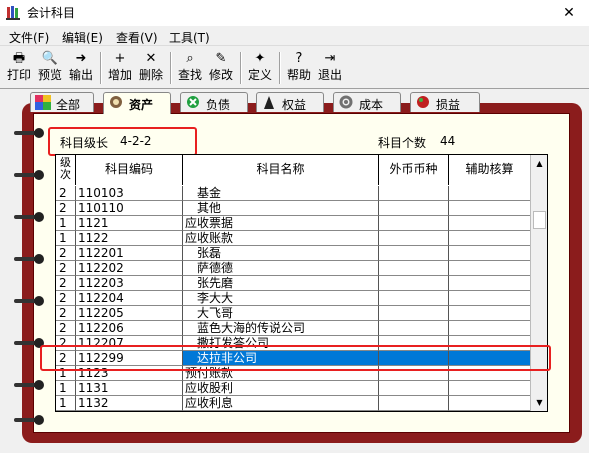 The height and width of the screenshot is (453, 589). I want to click on tab-equity-label: 权益, so click(294, 105).